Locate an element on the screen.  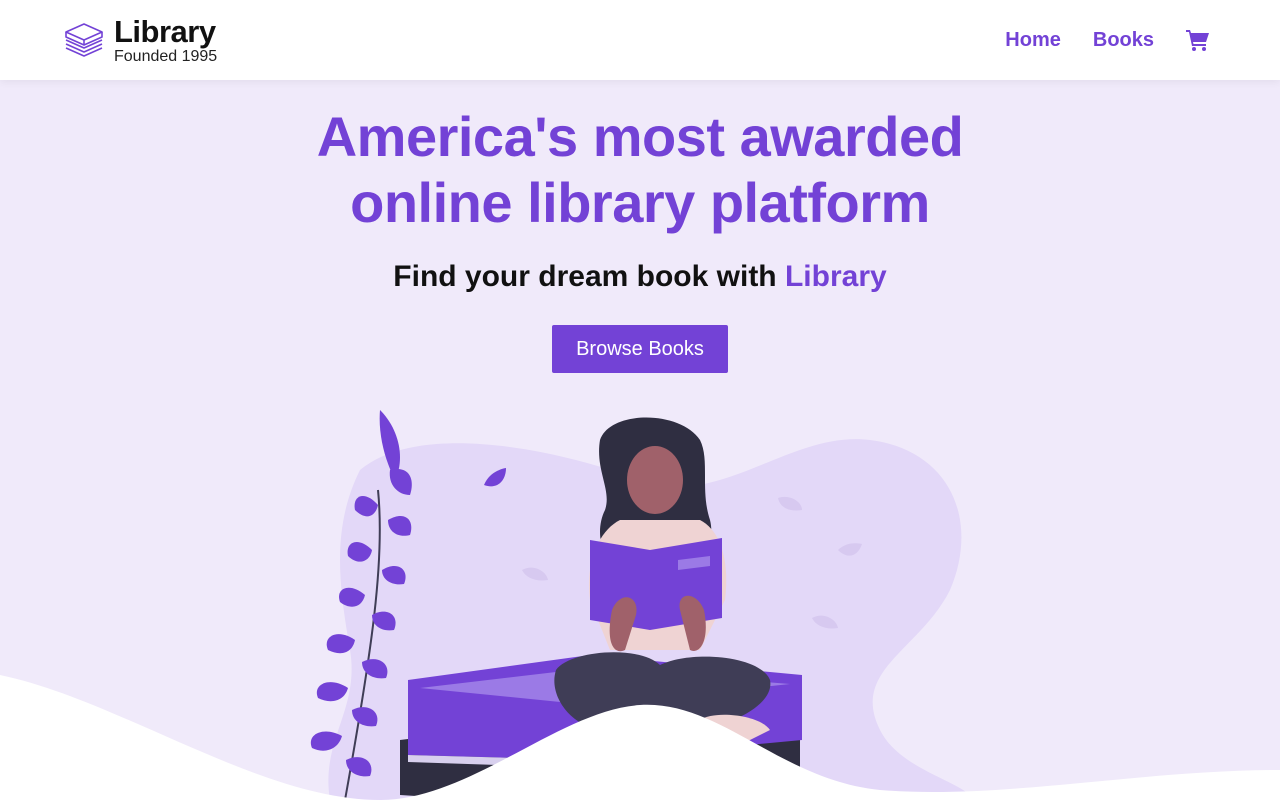
brand-title: Library is located at coordinates (165, 31).